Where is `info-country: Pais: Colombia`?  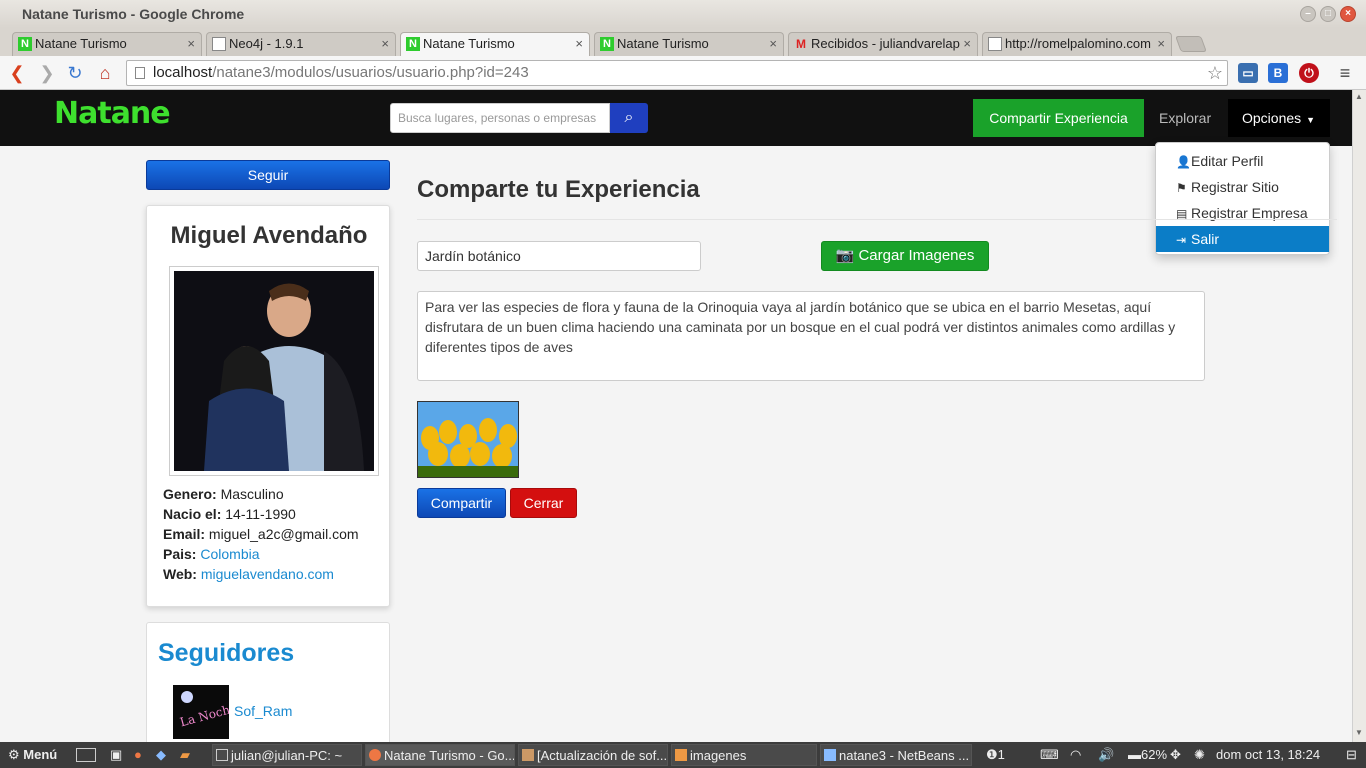
info-country: Pais: Colombia is located at coordinates (261, 554).